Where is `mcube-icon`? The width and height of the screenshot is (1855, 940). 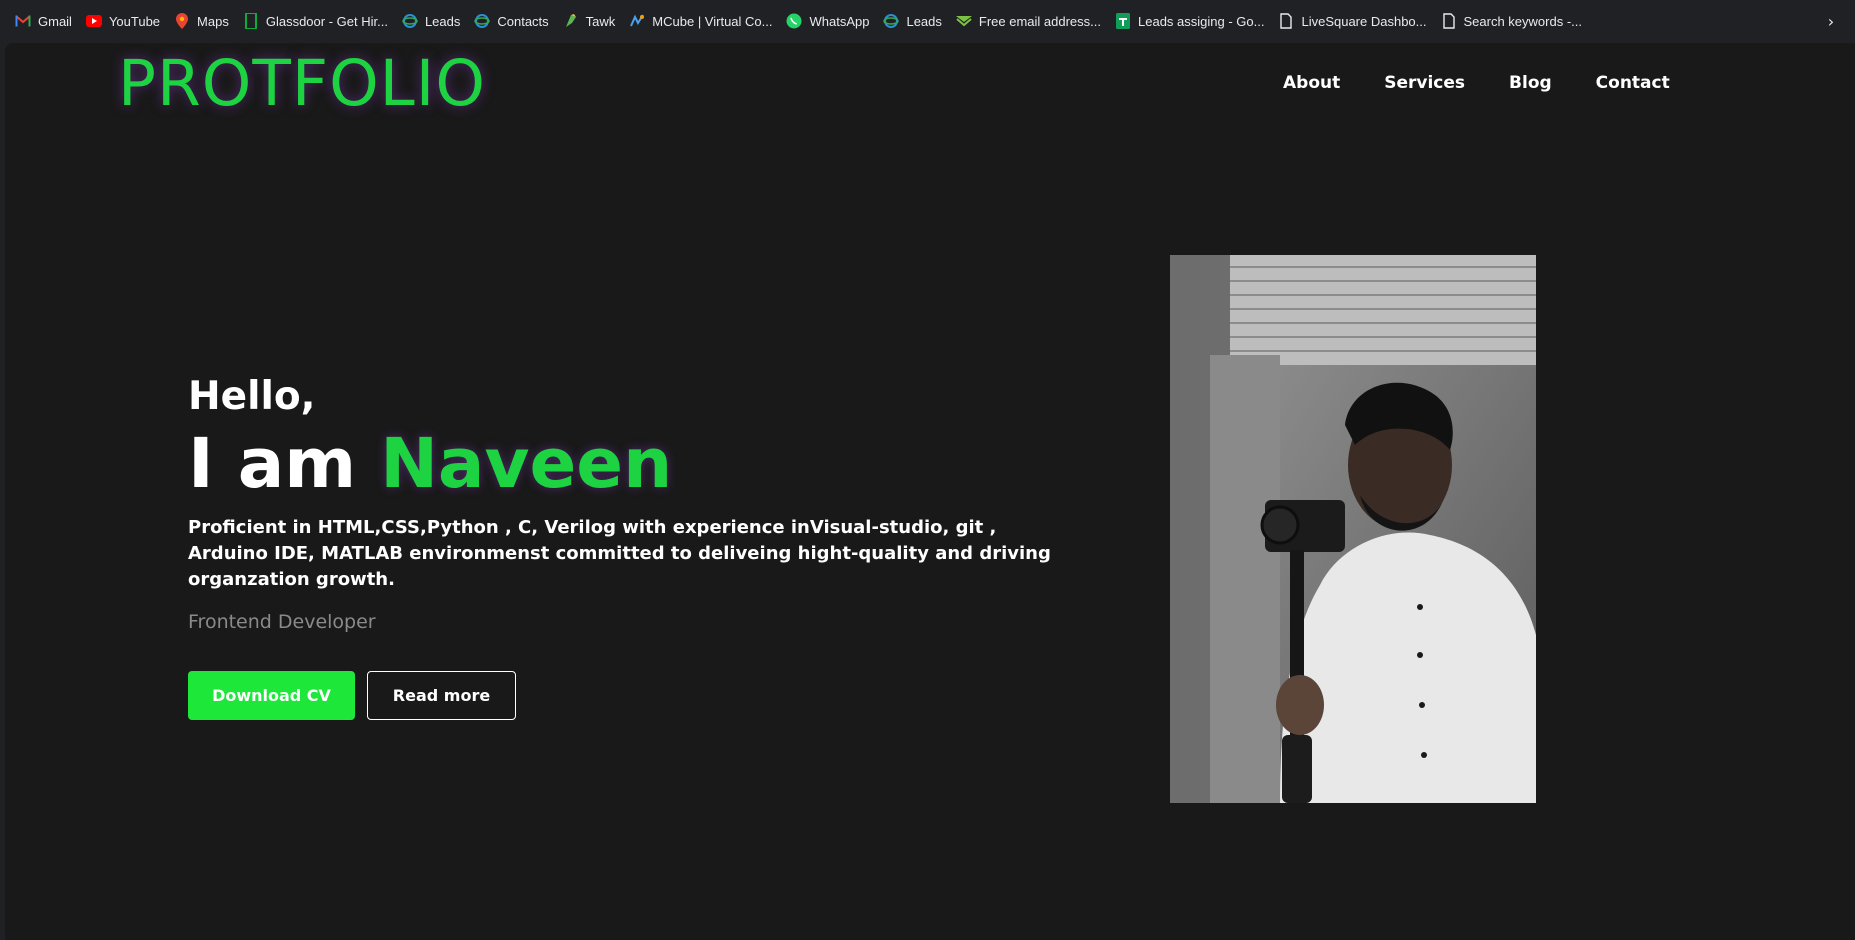 mcube-icon is located at coordinates (637, 21).